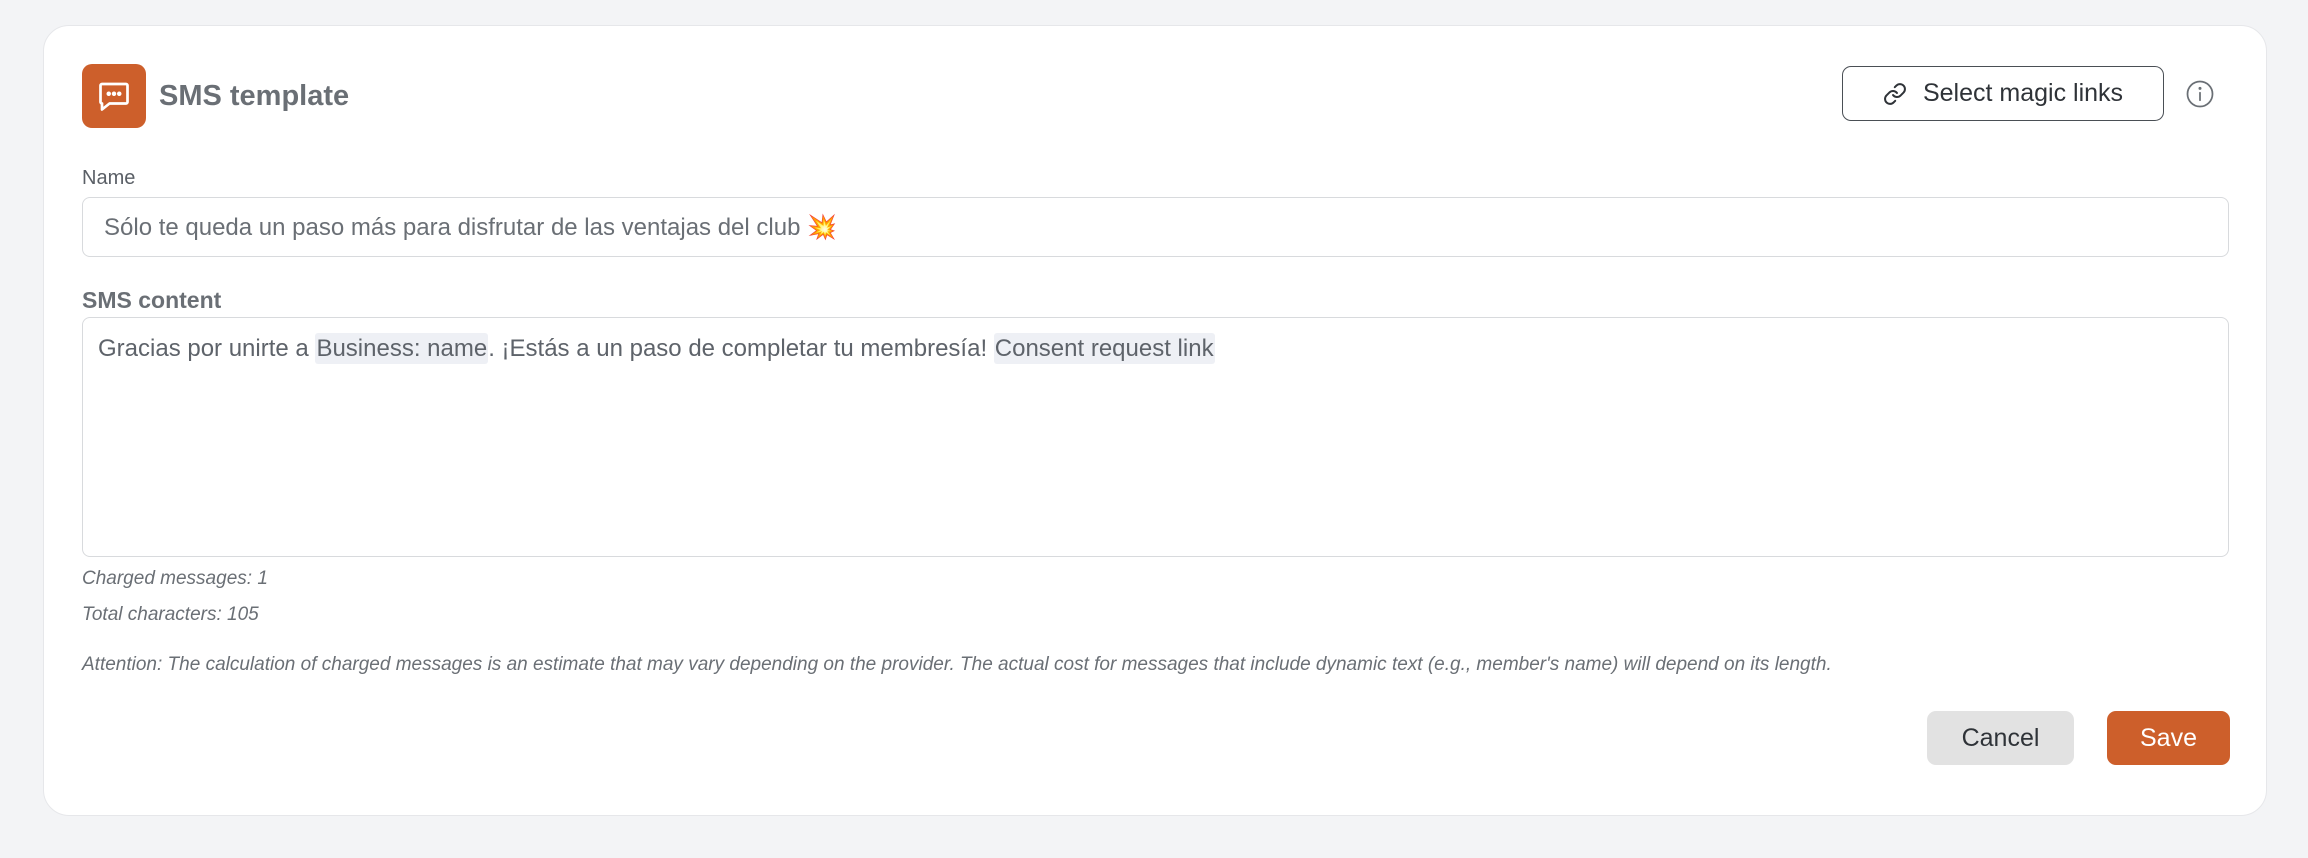 Image resolution: width=2308 pixels, height=858 pixels. What do you see at coordinates (175, 578) in the screenshot?
I see `charged-messages-count: Charged messages: 1` at bounding box center [175, 578].